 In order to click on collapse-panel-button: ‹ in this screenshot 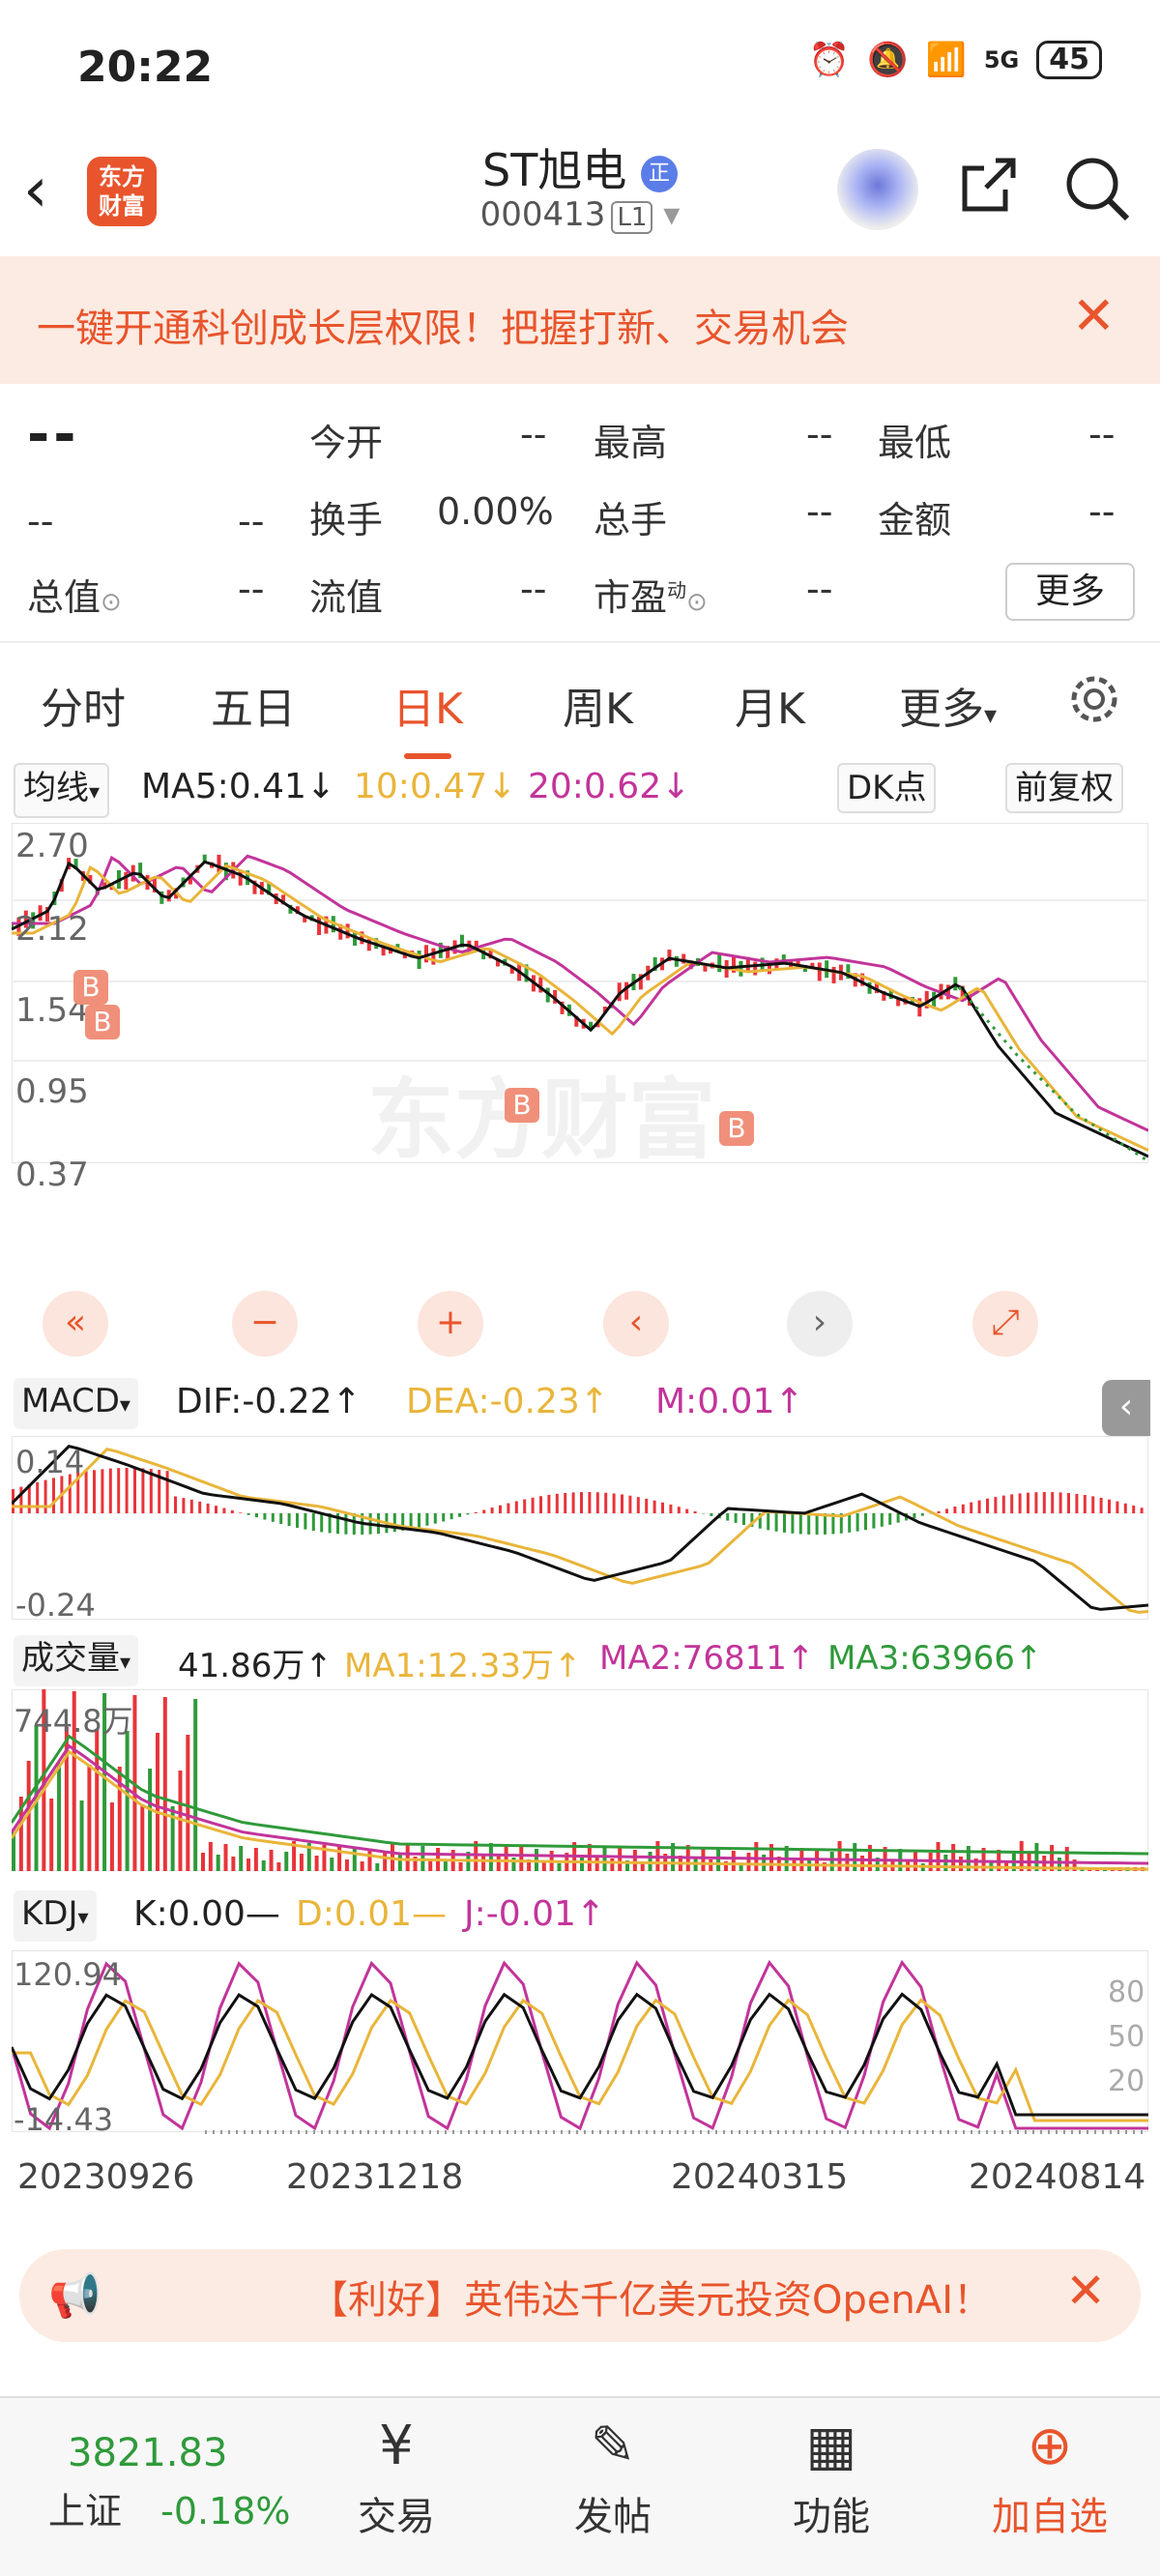, I will do `click(1126, 1408)`.